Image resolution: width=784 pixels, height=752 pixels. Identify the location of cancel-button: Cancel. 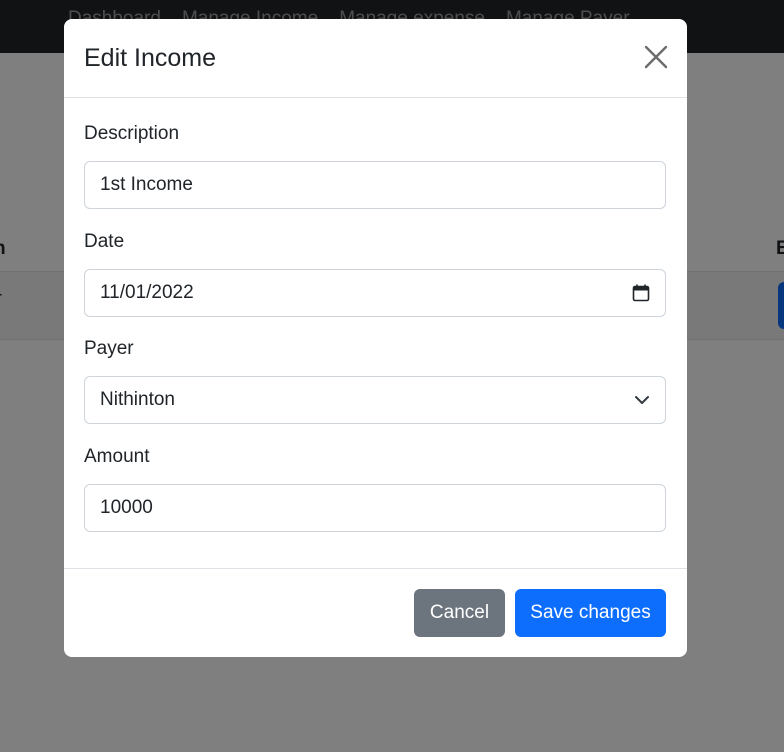
(459, 613).